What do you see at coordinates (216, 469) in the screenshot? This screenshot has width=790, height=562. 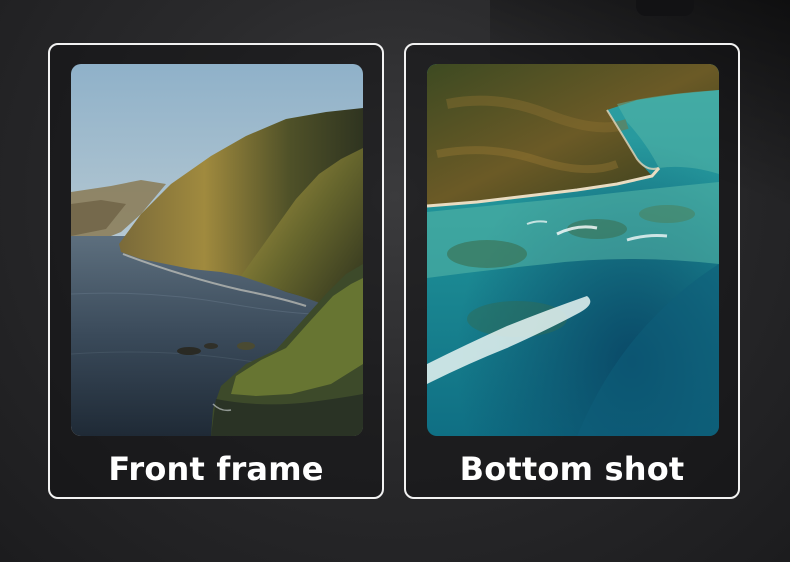 I see `front-frame-caption: Front frame` at bounding box center [216, 469].